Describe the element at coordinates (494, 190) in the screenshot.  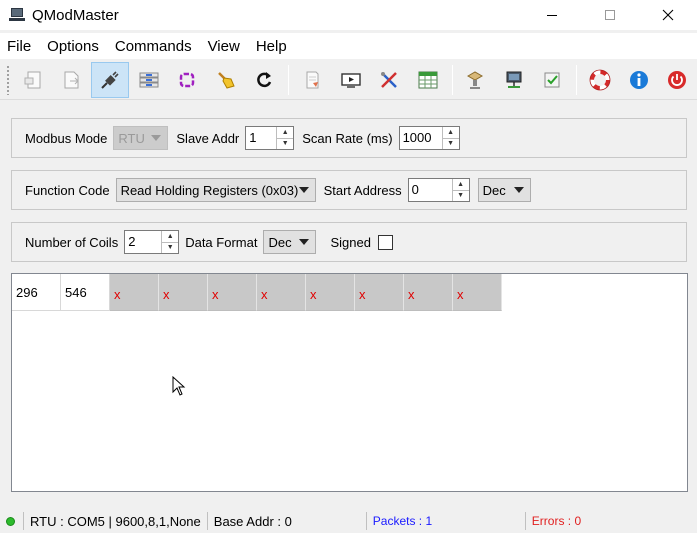
I see `start-address-base-value: Dec` at that location.